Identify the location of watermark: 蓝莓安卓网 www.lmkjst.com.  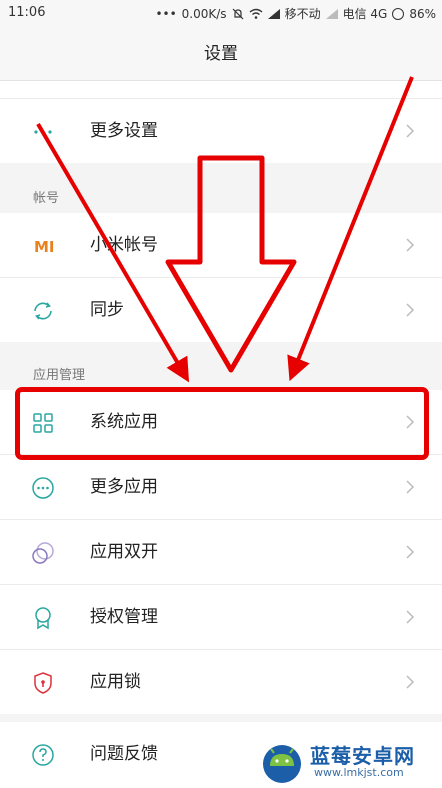
(348, 761).